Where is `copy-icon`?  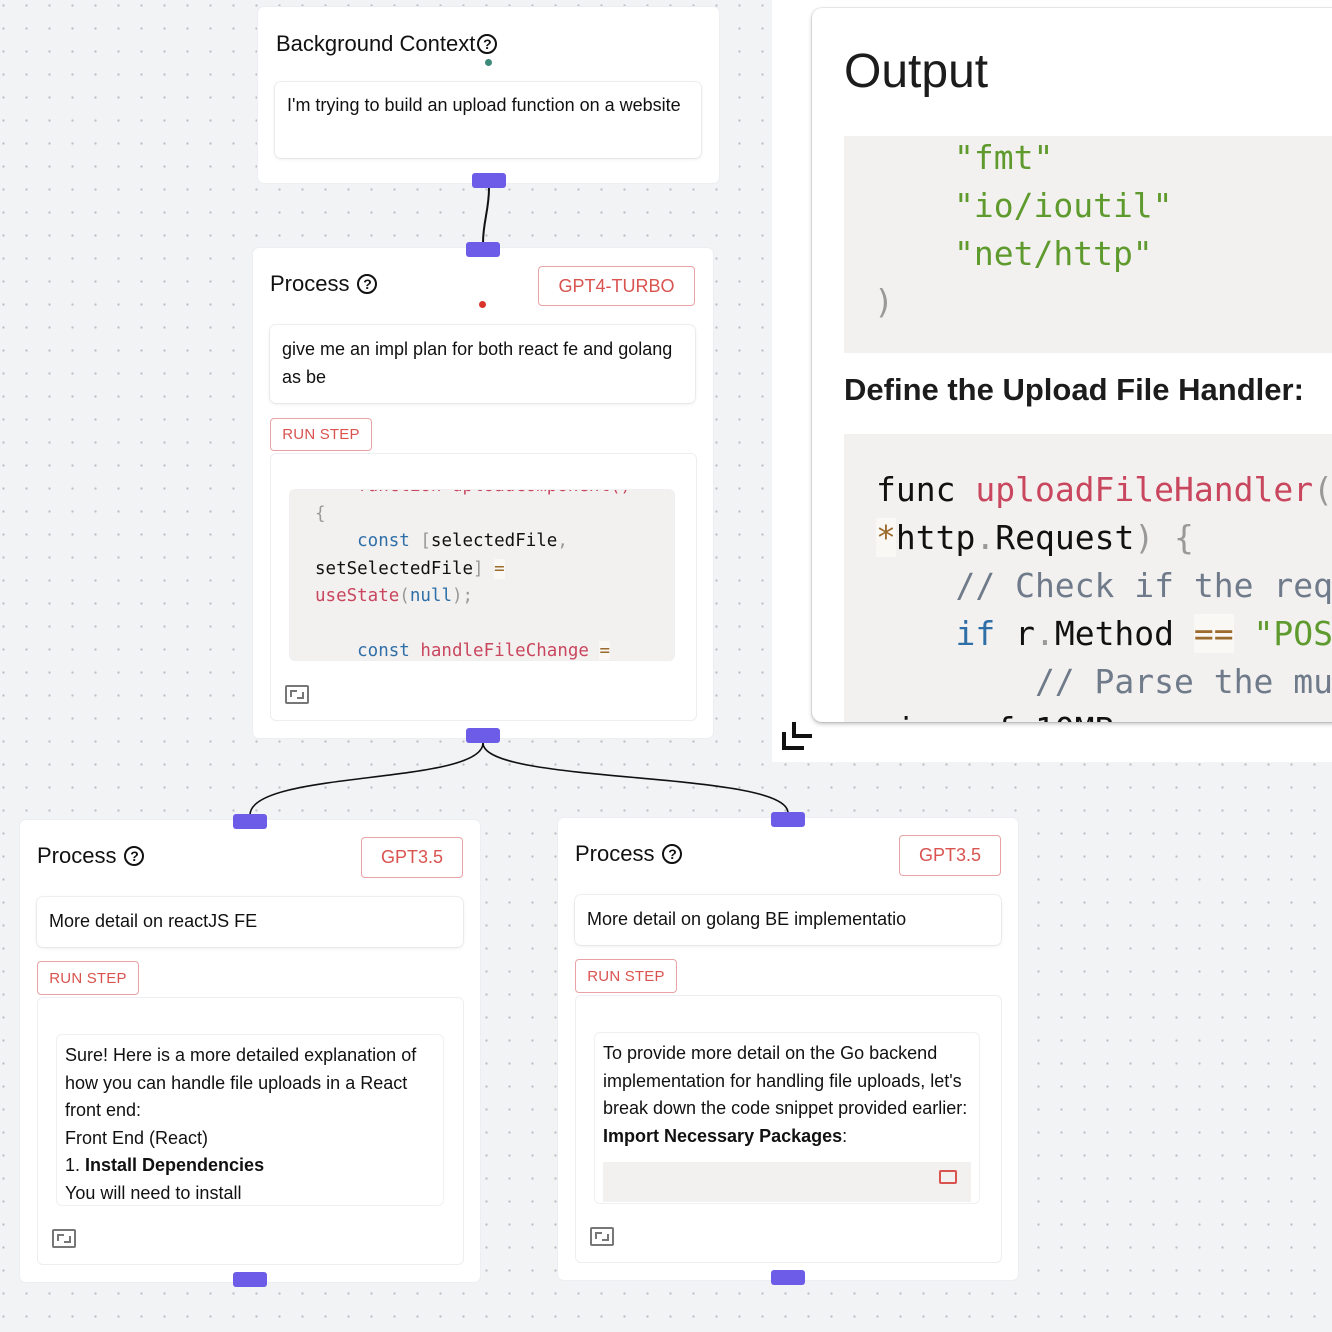
copy-icon is located at coordinates (948, 1177).